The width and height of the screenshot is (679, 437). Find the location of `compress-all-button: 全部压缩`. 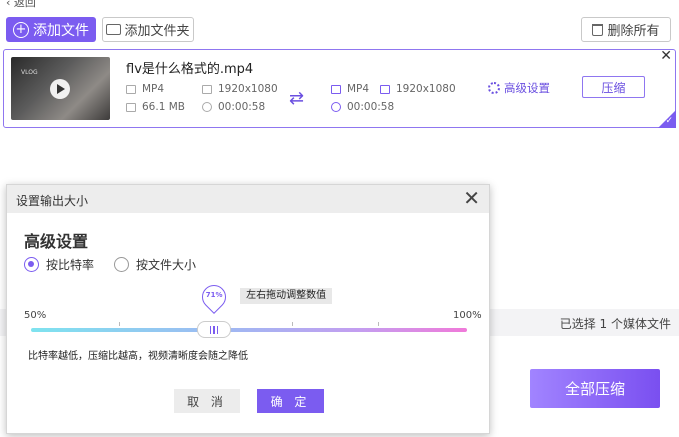

compress-all-button: 全部压缩 is located at coordinates (595, 388).